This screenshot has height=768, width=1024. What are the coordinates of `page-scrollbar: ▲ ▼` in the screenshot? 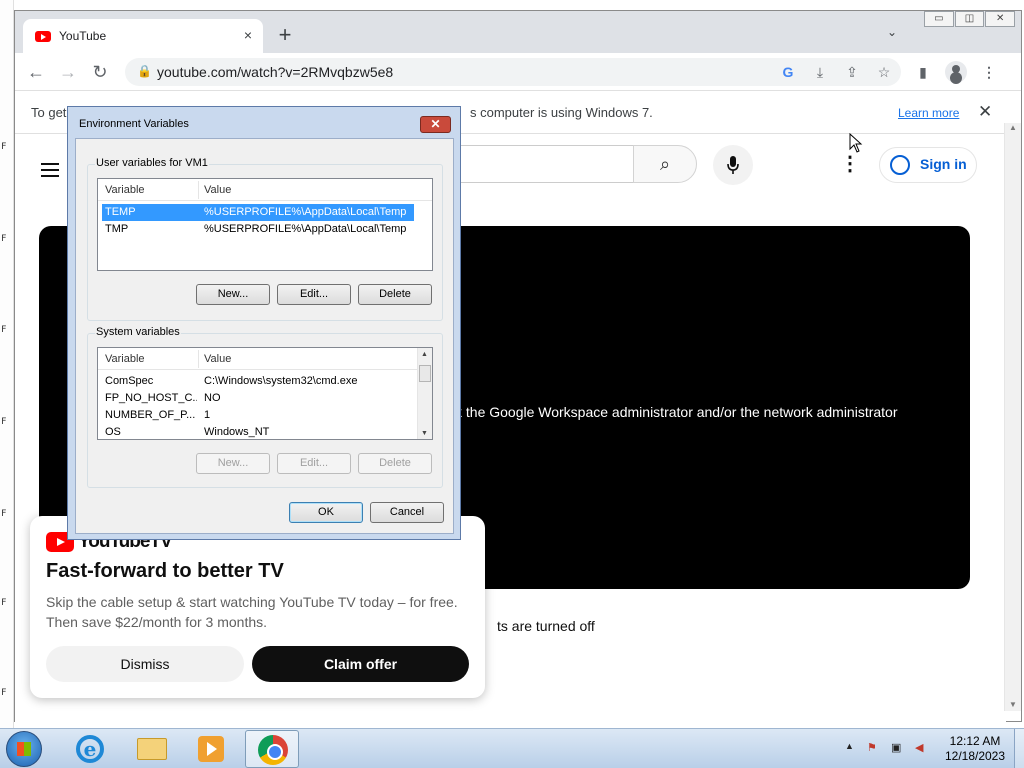 It's located at (1012, 417).